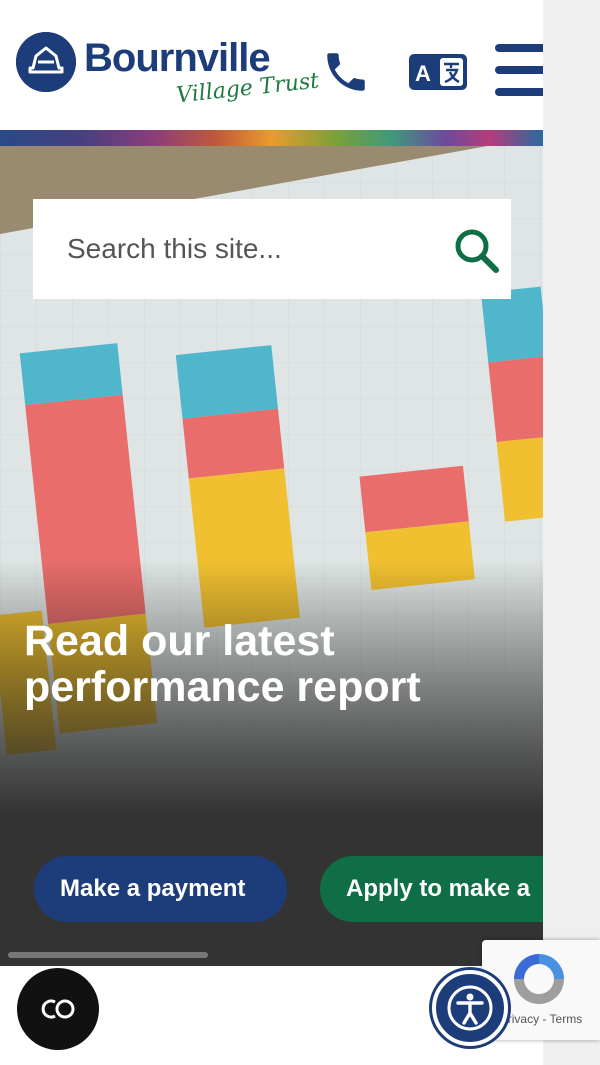  I want to click on translate-icon: A, so click(438, 72).